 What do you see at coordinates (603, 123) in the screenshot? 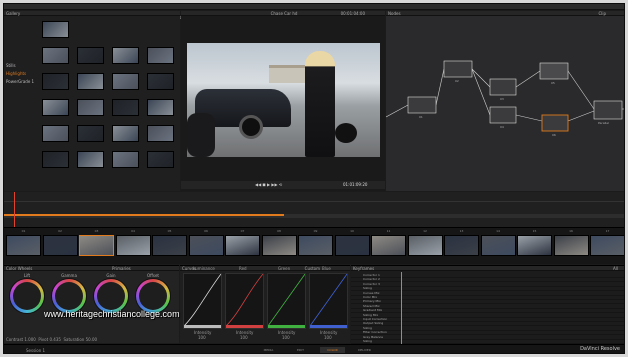
I see `node-label: Parallel` at bounding box center [603, 123].